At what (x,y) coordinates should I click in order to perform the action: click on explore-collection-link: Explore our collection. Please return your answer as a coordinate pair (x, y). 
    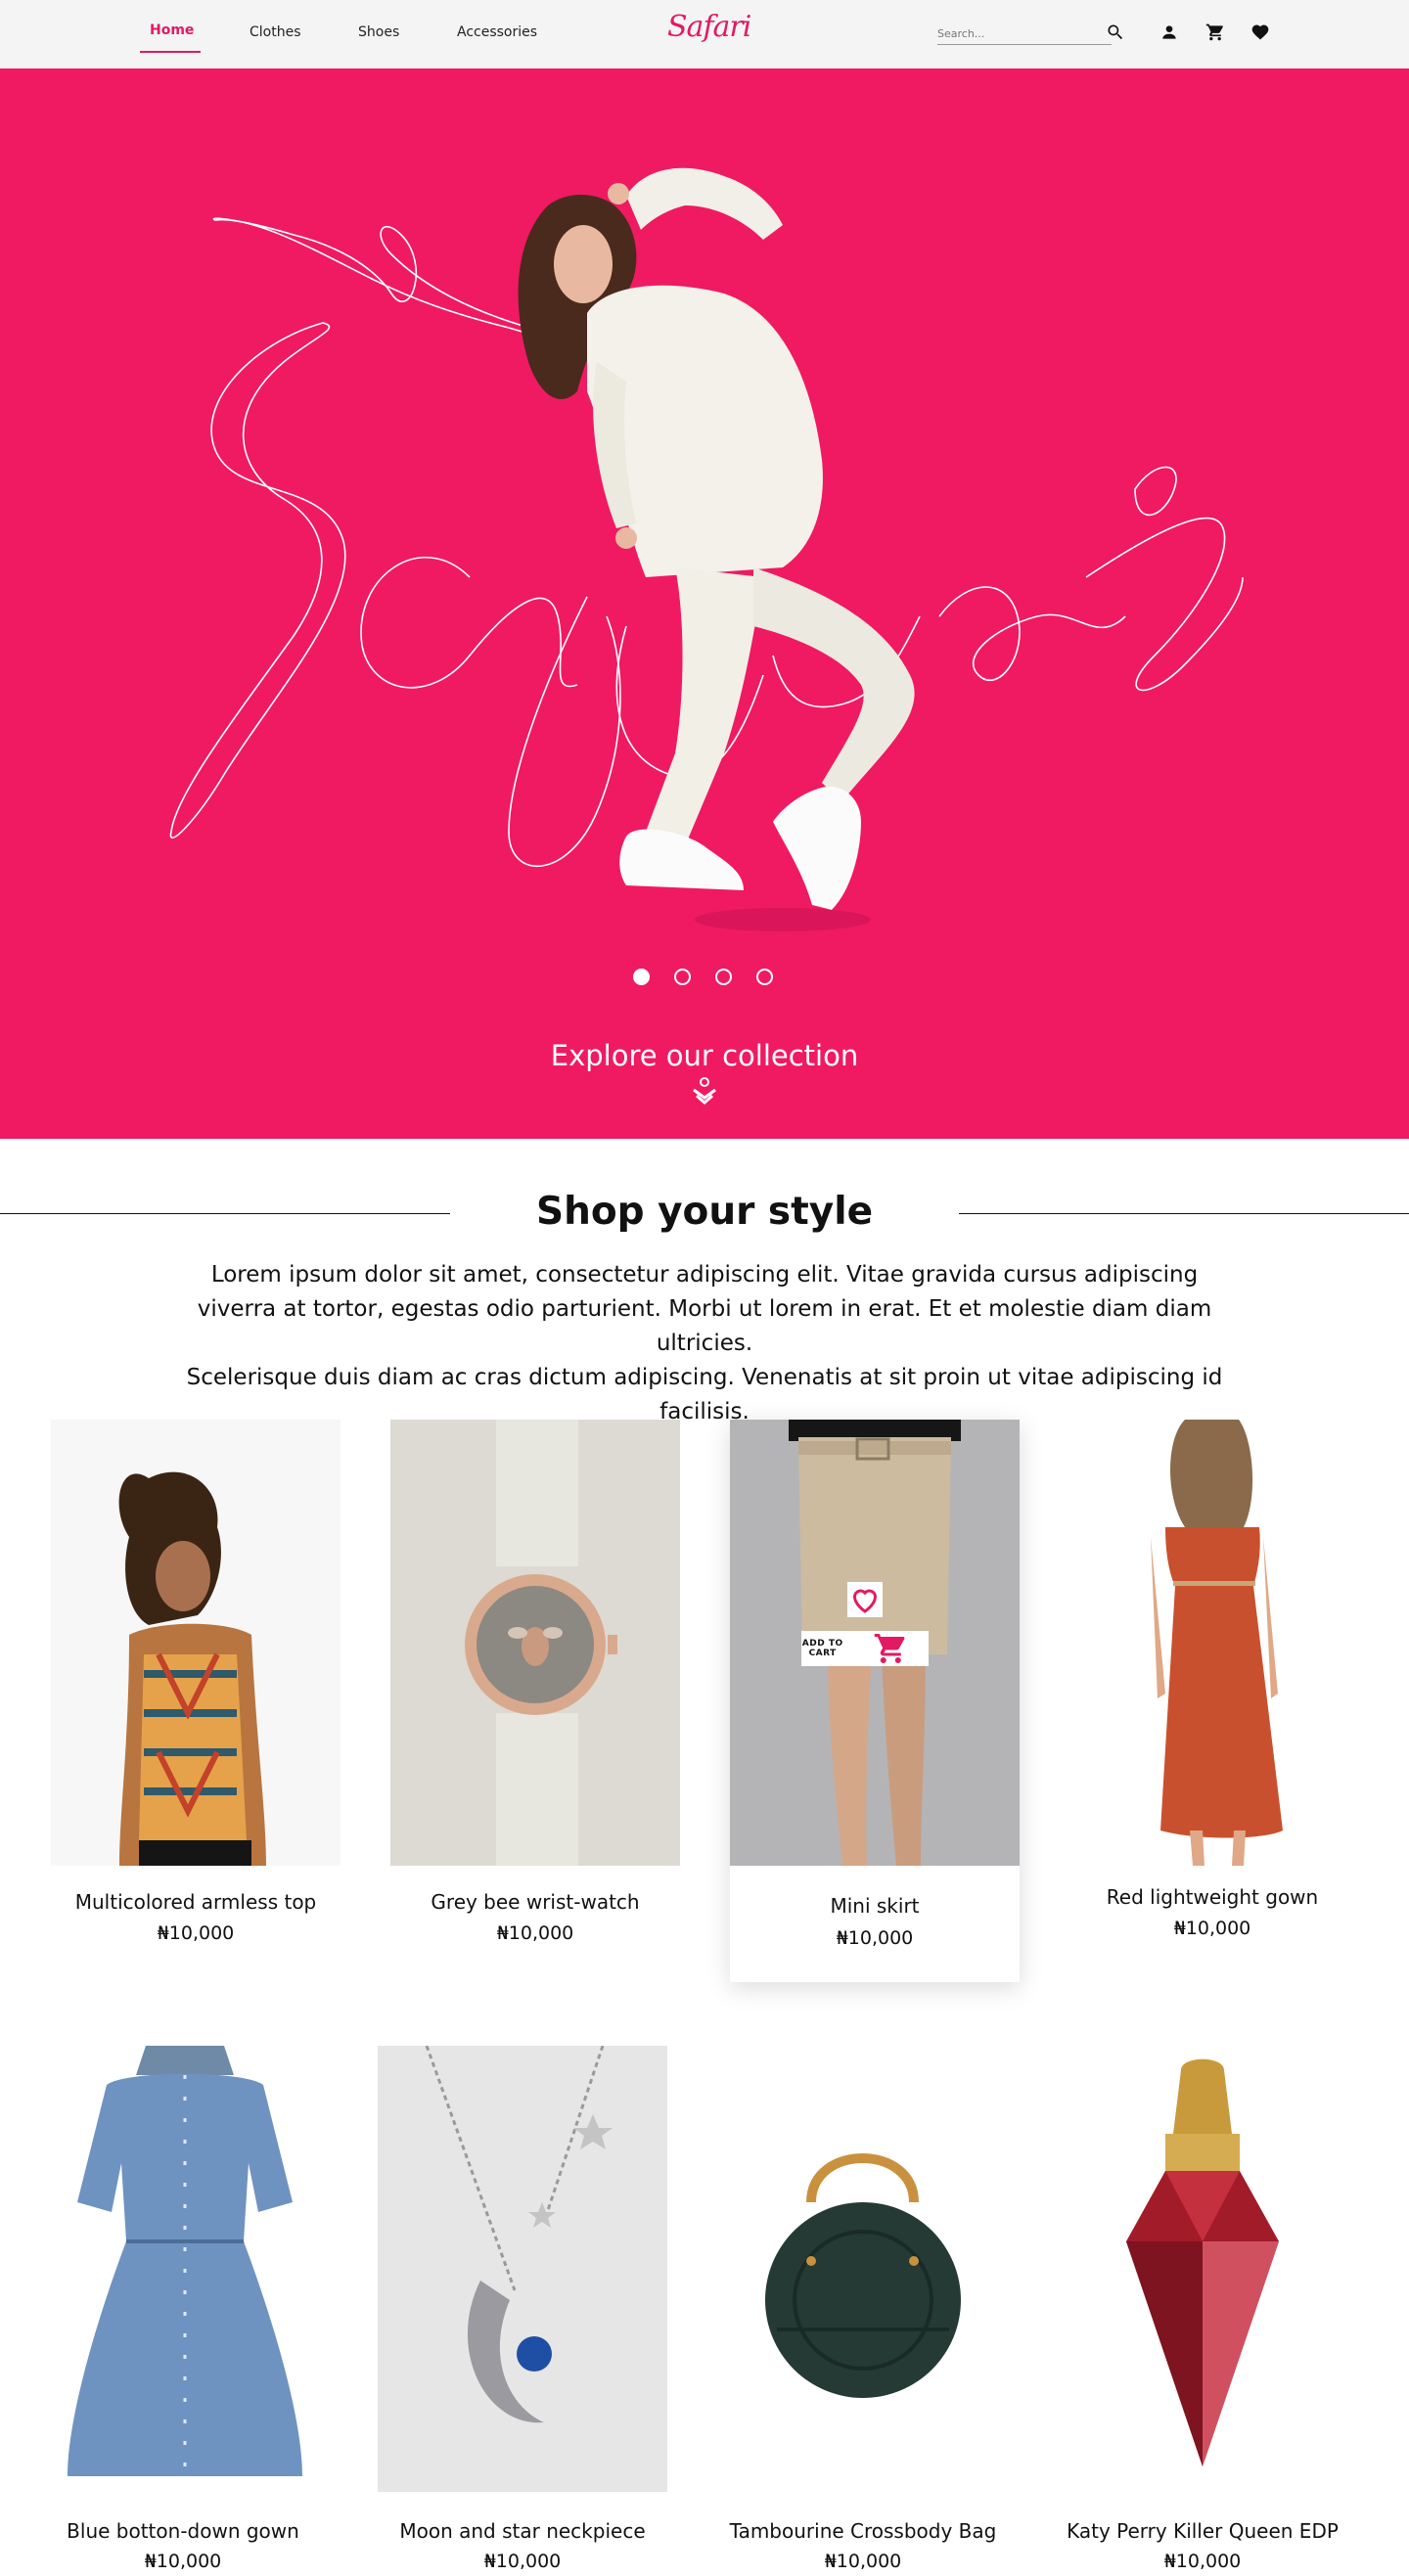
    Looking at the image, I should click on (705, 1055).